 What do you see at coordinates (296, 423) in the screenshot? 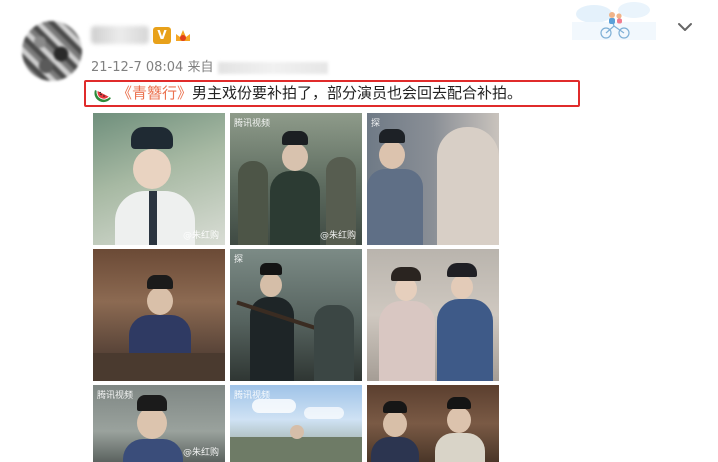
I see `post-image-8: 腾讯视频` at bounding box center [296, 423].